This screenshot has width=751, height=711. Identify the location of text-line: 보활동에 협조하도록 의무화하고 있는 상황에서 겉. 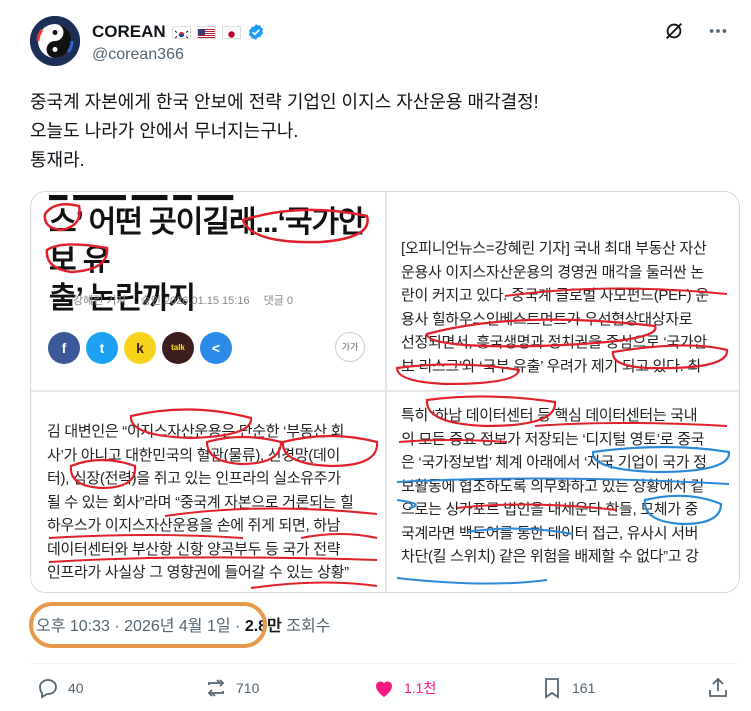
(552, 486).